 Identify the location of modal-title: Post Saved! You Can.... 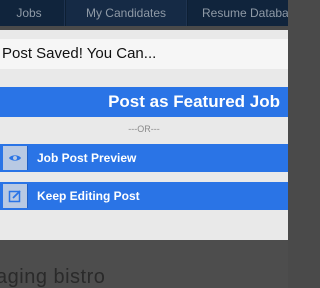
(144, 54).